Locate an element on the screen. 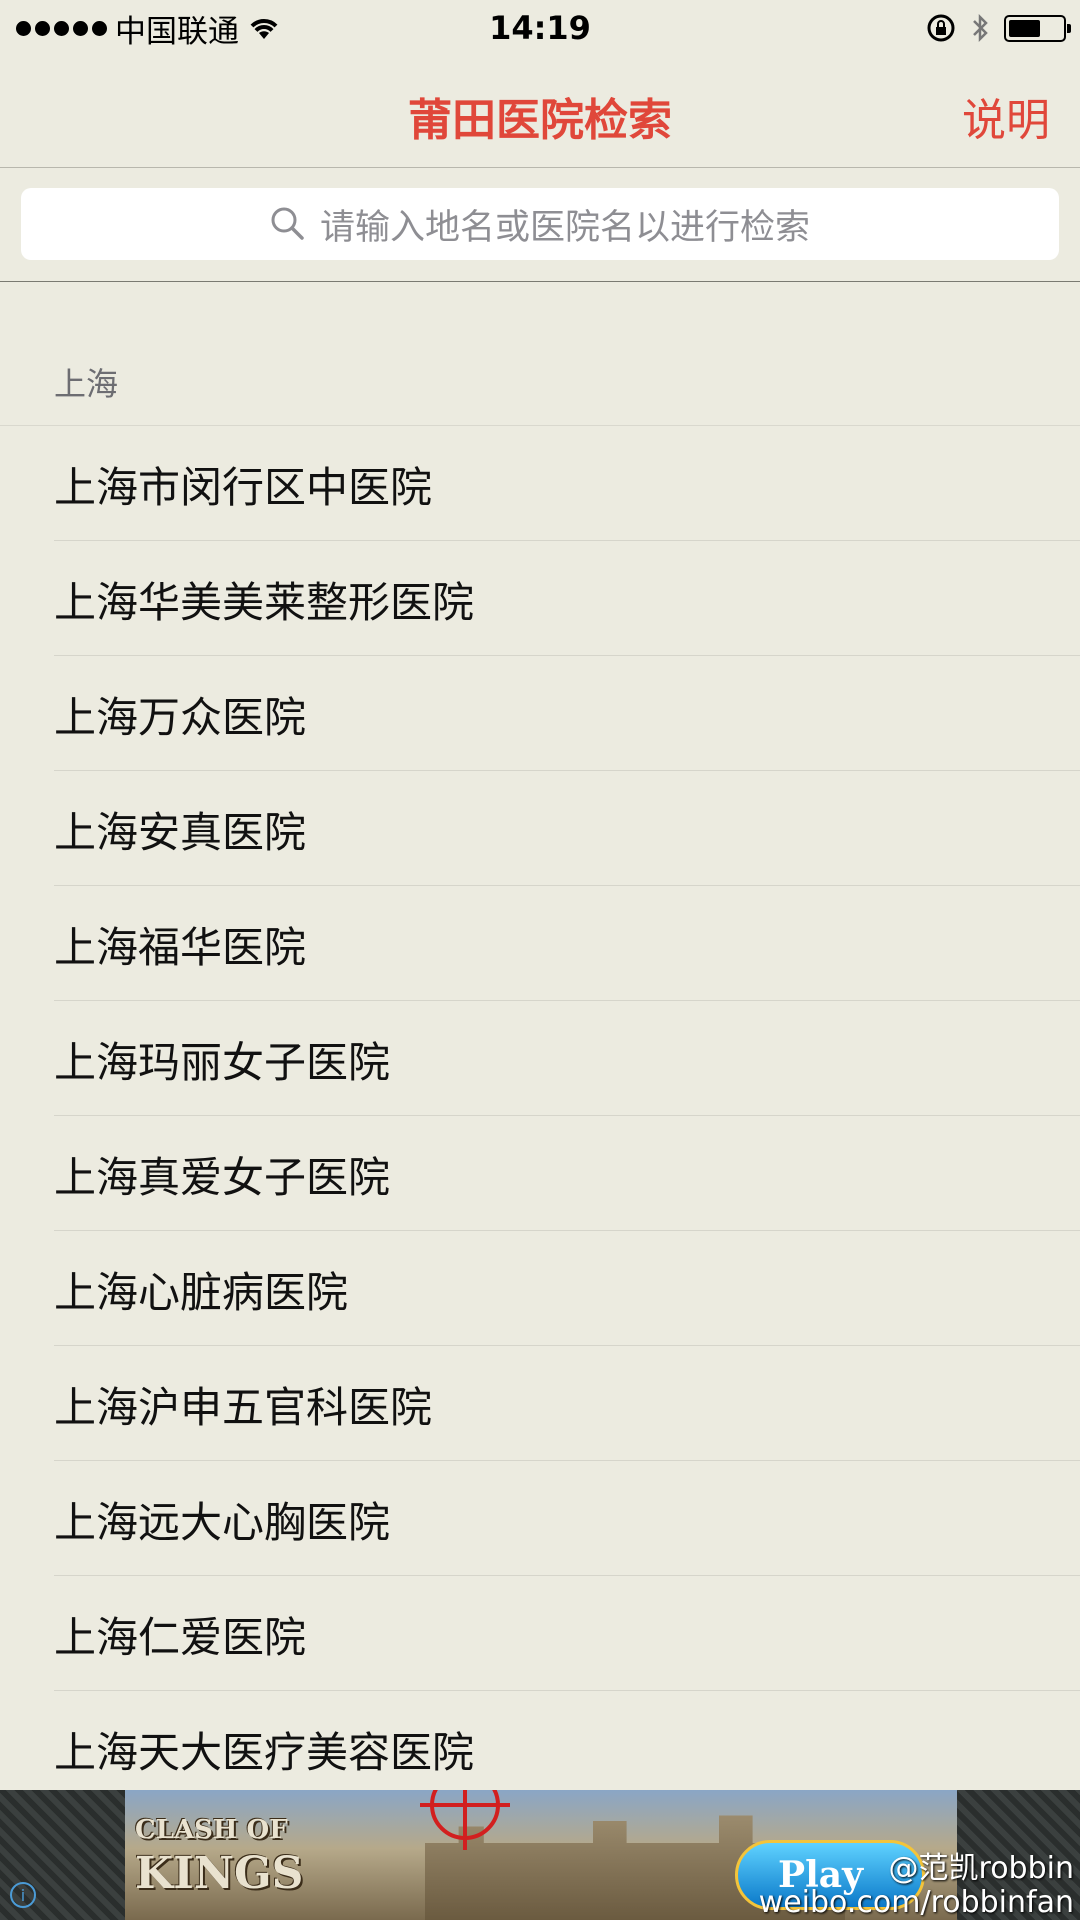  list-item: 上海玛丽女子医院 is located at coordinates (567, 1058).